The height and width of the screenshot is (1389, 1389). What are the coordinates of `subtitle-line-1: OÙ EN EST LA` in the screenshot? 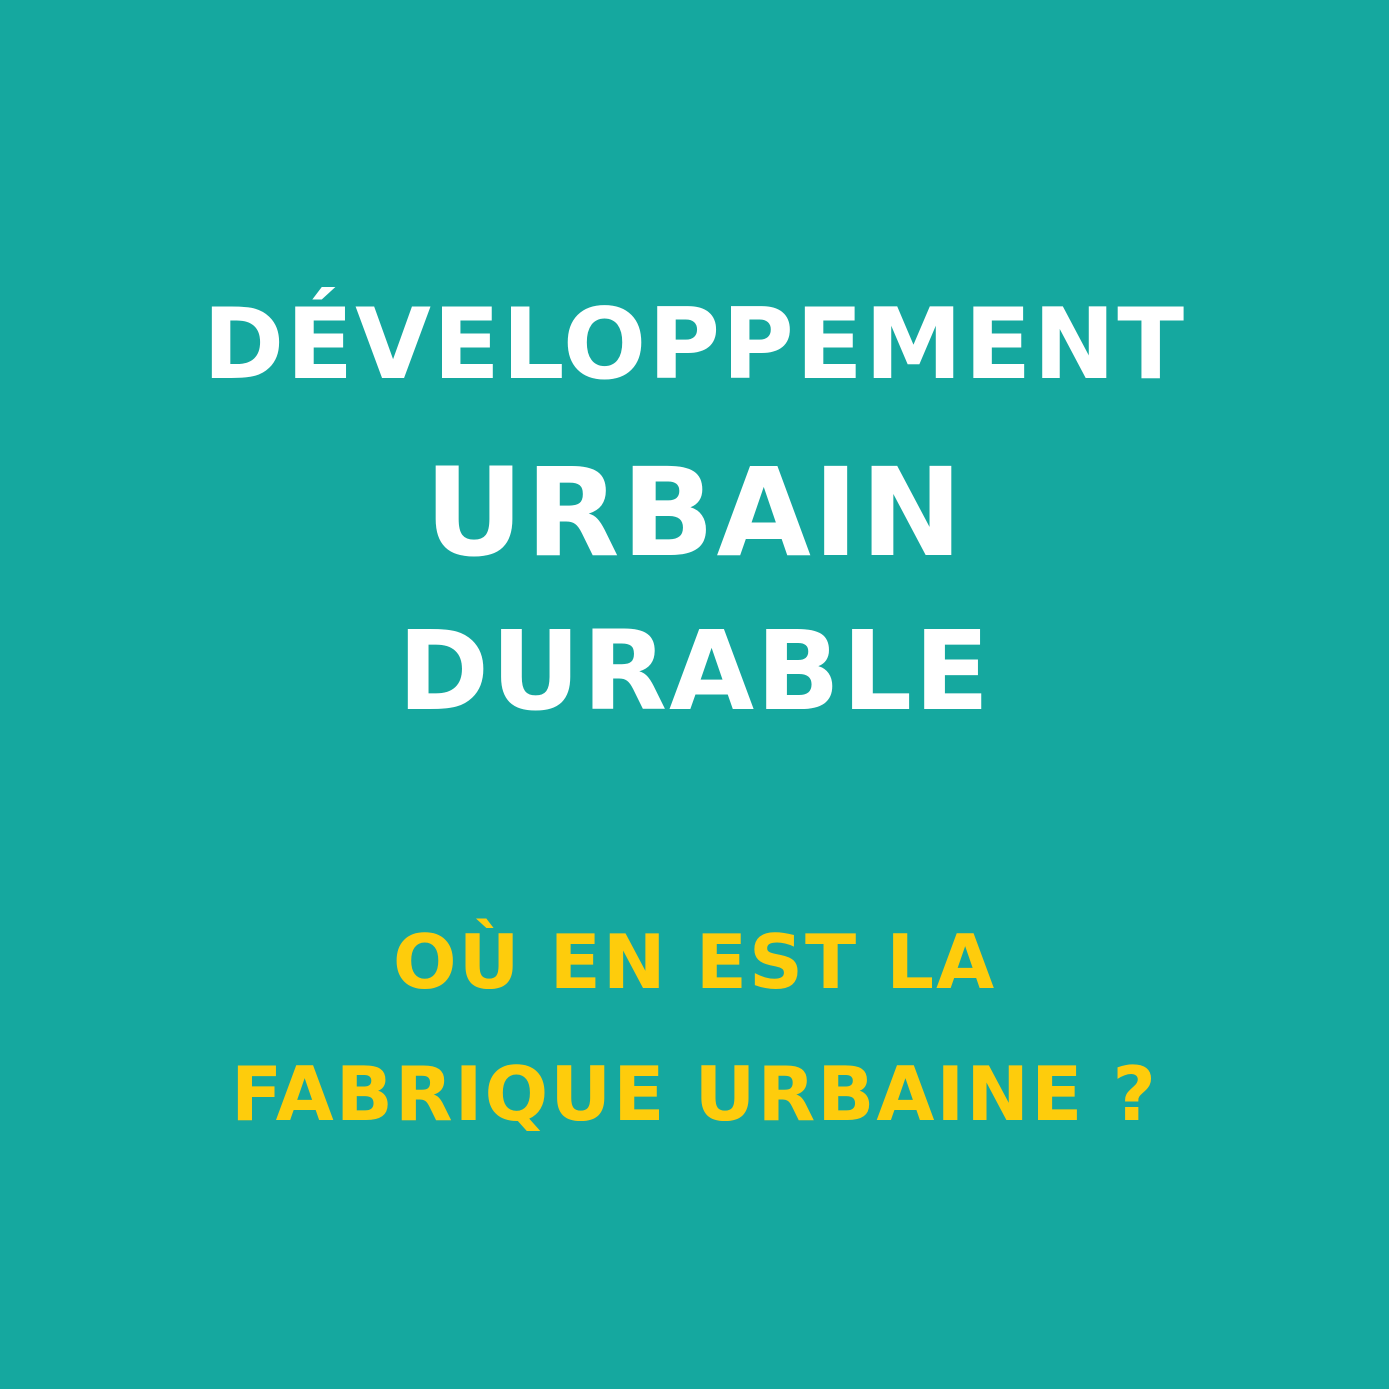 It's located at (694, 962).